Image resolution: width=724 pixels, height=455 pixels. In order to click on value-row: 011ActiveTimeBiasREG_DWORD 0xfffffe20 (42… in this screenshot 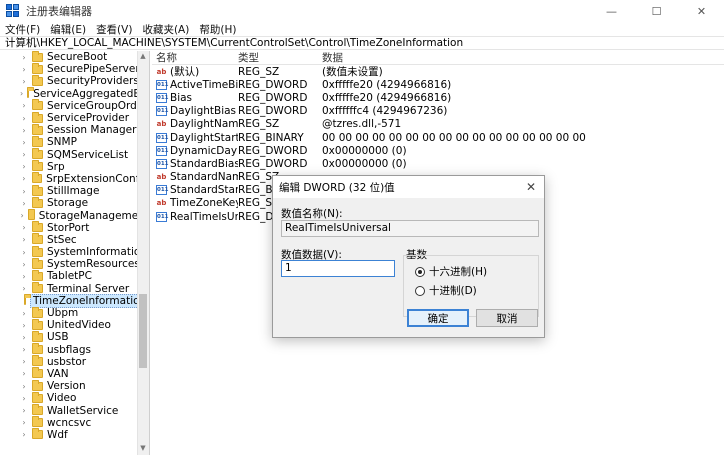, I will do `click(438, 84)`.